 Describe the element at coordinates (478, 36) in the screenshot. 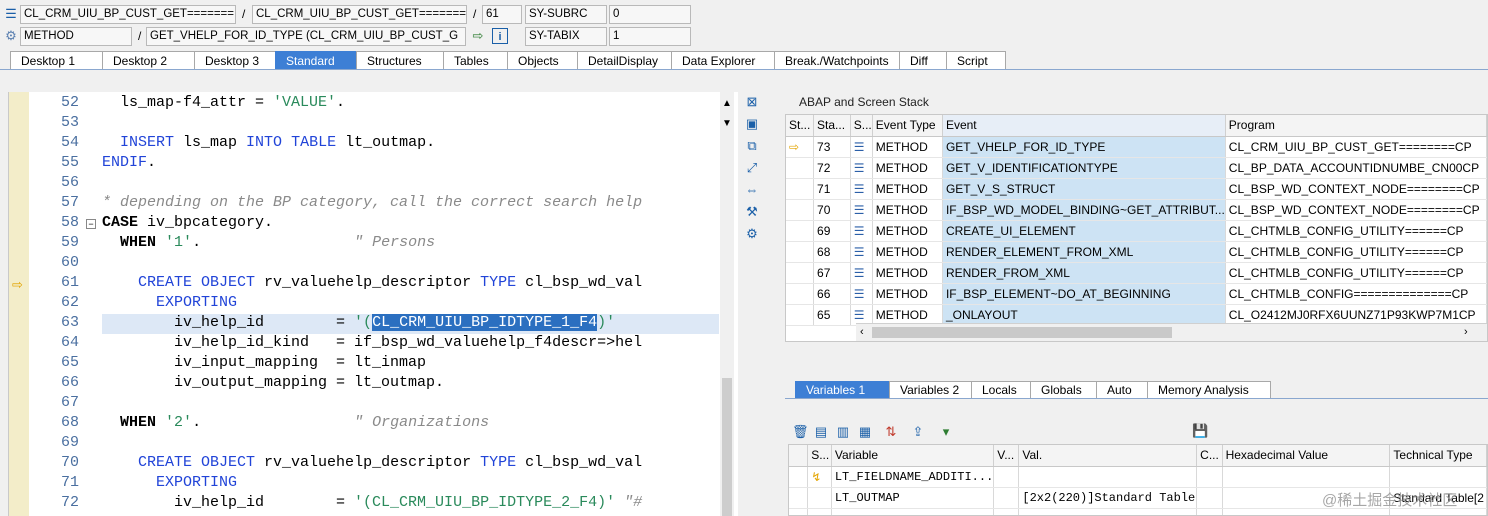

I see `navigate-icon: ⇨` at that location.